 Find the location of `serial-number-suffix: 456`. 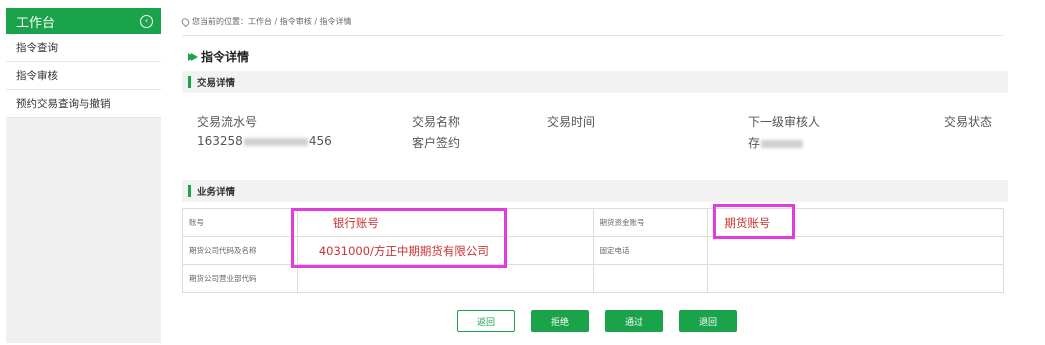

serial-number-suffix: 456 is located at coordinates (320, 141).